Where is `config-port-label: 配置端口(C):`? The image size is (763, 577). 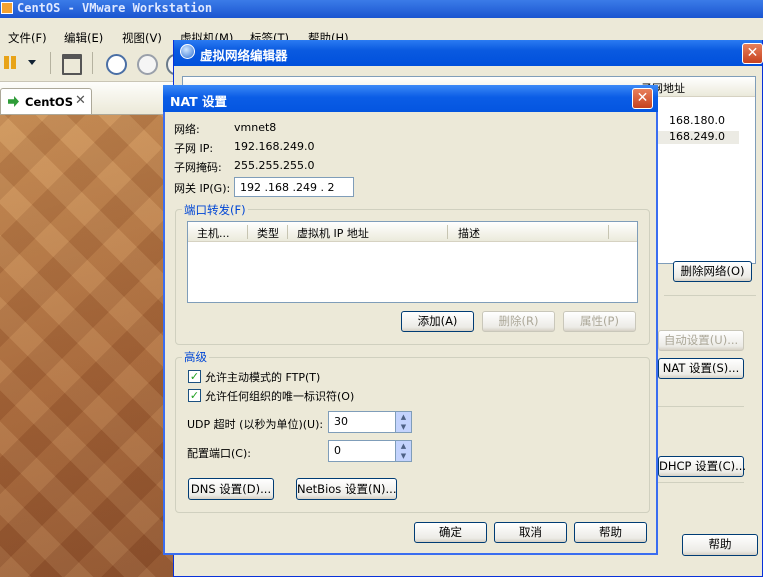
config-port-label: 配置端口(C): is located at coordinates (219, 453).